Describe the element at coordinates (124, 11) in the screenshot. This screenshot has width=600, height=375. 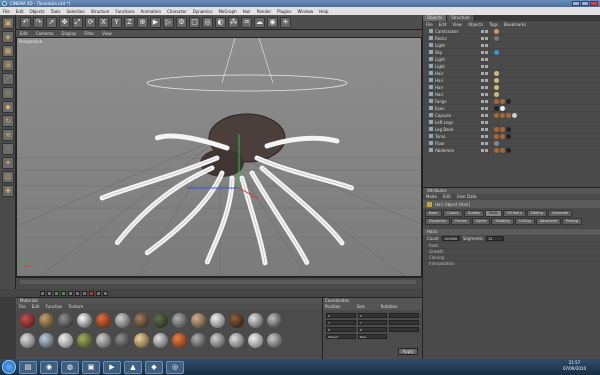
I see `menu-functions: Functions` at that location.